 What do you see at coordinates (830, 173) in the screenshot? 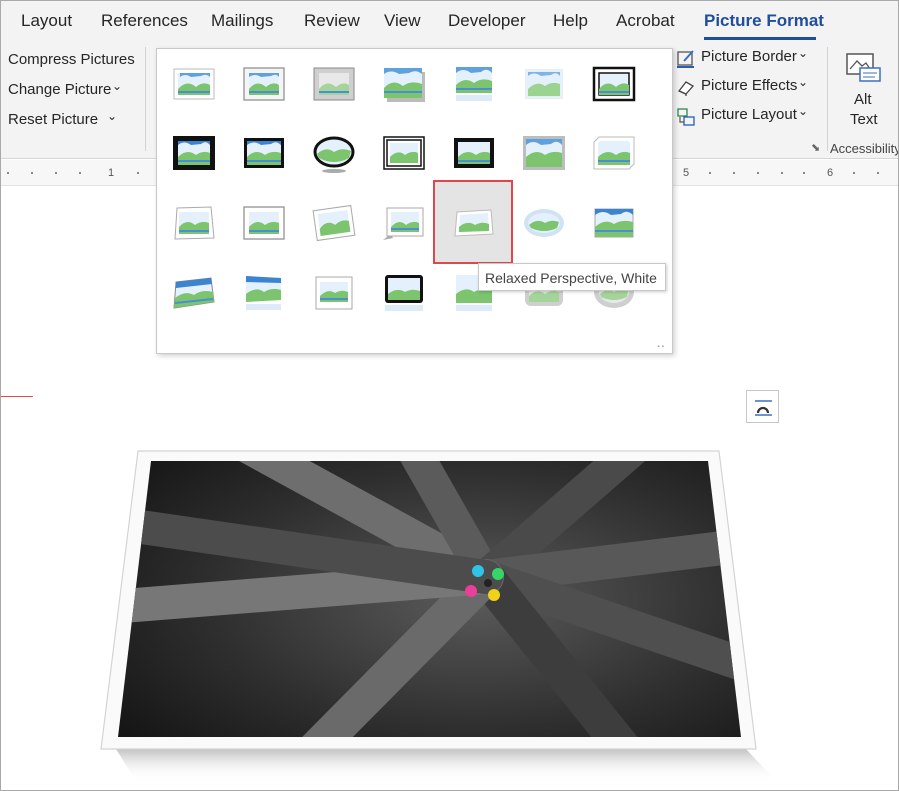
I see `ruler-mark-6: 6` at bounding box center [830, 173].